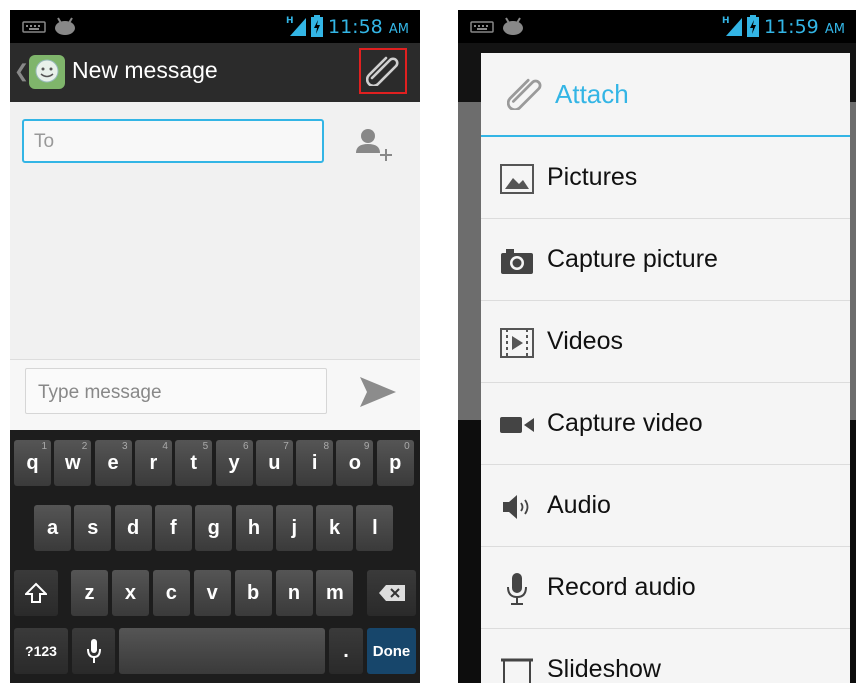 Image resolution: width=856 pixels, height=687 pixels. Describe the element at coordinates (604, 669) in the screenshot. I see `menu-item-label: Slideshow` at that location.